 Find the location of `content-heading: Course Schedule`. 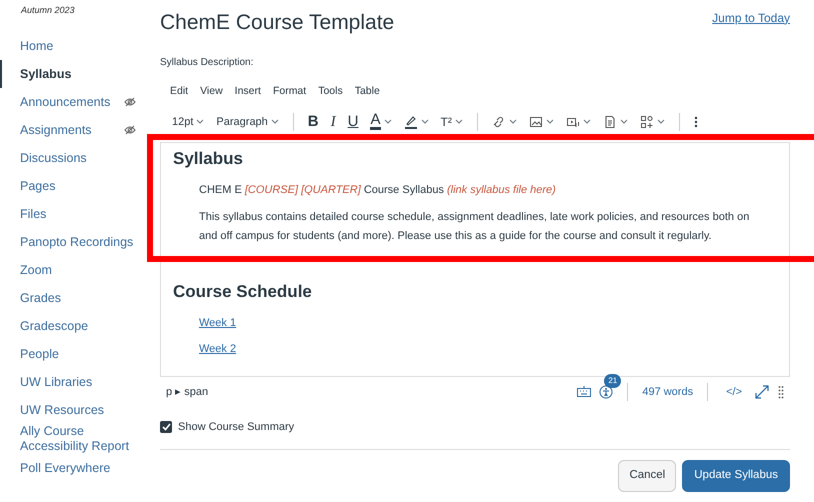

content-heading: Course Schedule is located at coordinates (243, 292).